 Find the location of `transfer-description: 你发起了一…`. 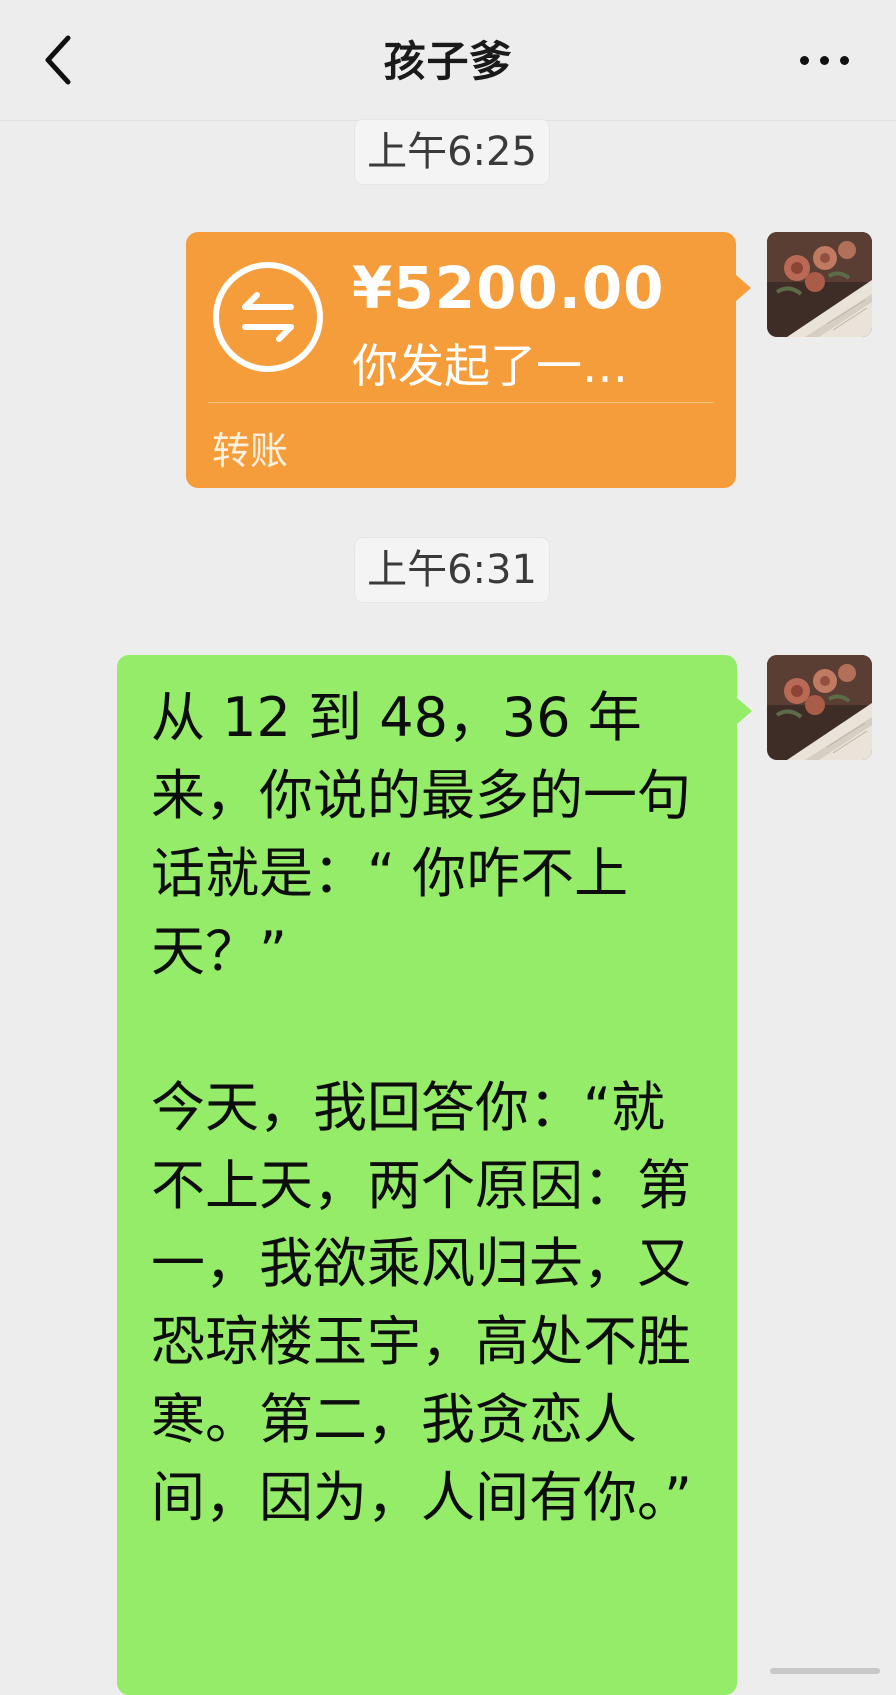

transfer-description: 你发起了一… is located at coordinates (490, 366).